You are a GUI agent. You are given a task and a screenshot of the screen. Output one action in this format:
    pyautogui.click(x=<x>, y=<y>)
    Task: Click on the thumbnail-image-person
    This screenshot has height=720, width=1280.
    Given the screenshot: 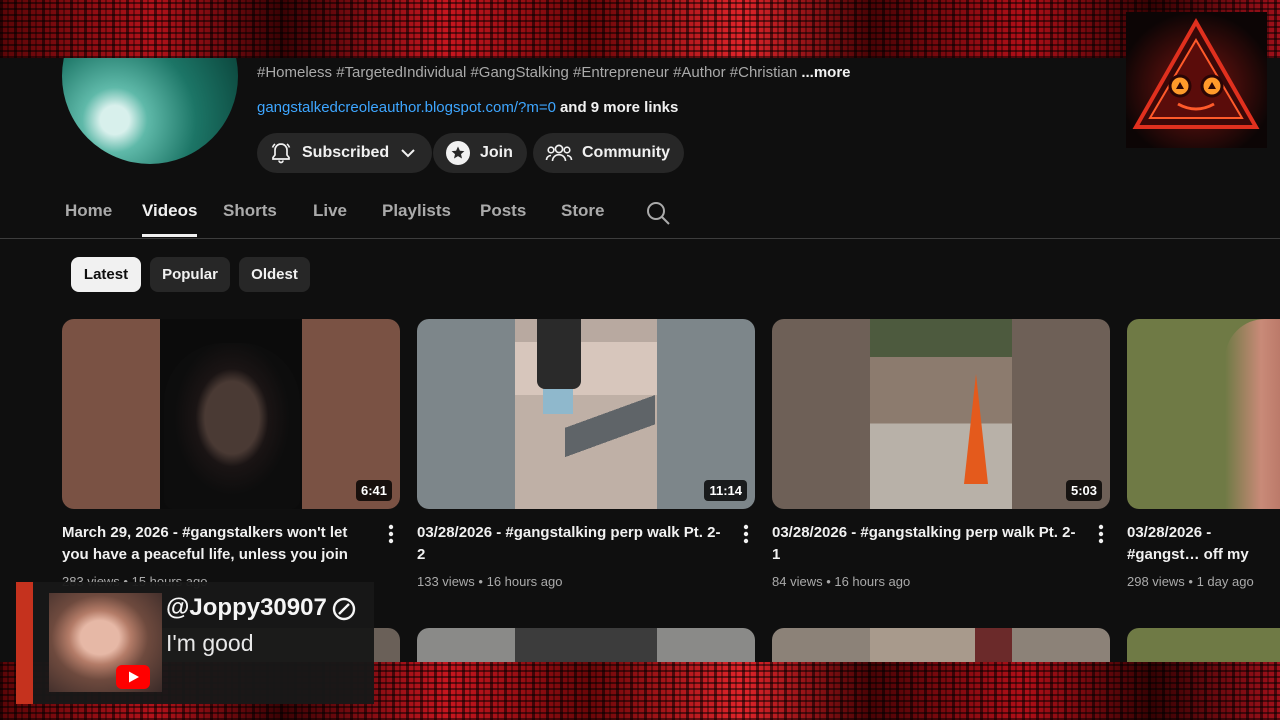 What is the action you would take?
    pyautogui.click(x=559, y=354)
    